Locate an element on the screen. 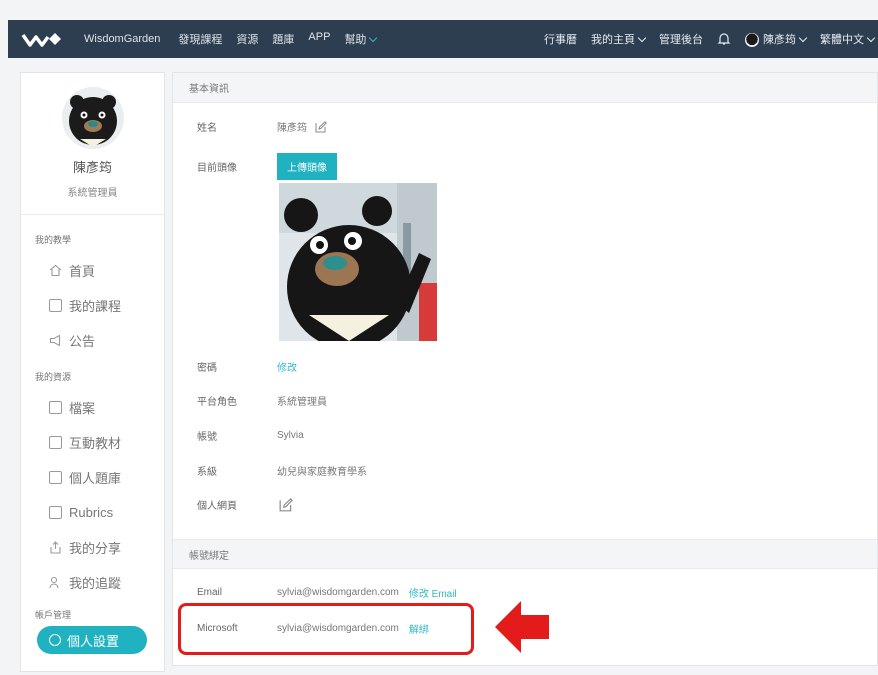  sidebar-item-personal-settings: 個人設置 is located at coordinates (92, 640).